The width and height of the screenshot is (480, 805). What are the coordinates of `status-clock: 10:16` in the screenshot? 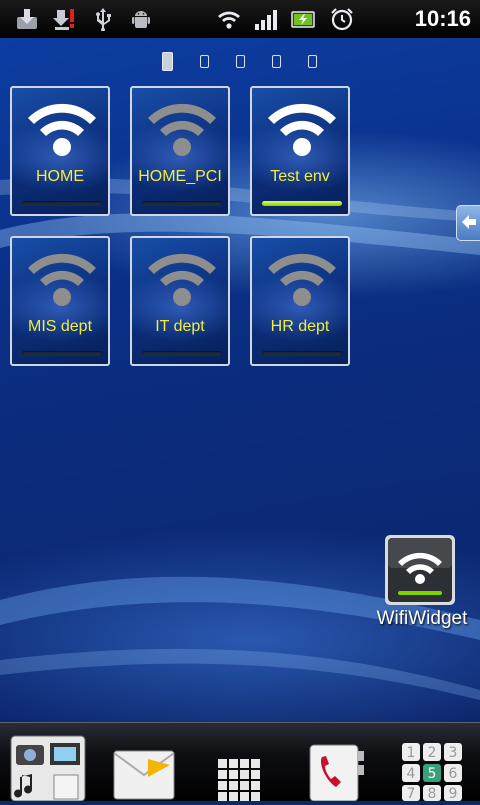 It's located at (442, 18).